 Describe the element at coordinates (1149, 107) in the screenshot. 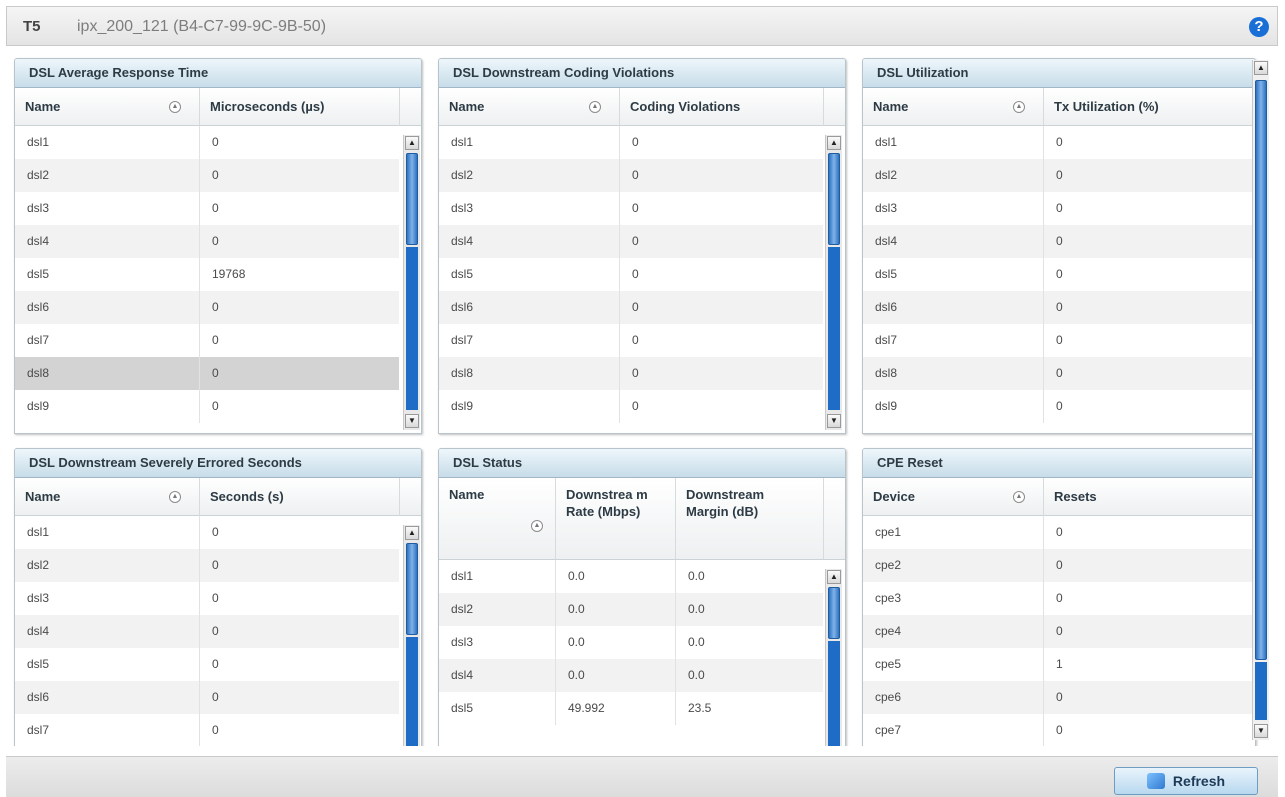

I see `column-header-value: Tx Utilization (%)` at that location.